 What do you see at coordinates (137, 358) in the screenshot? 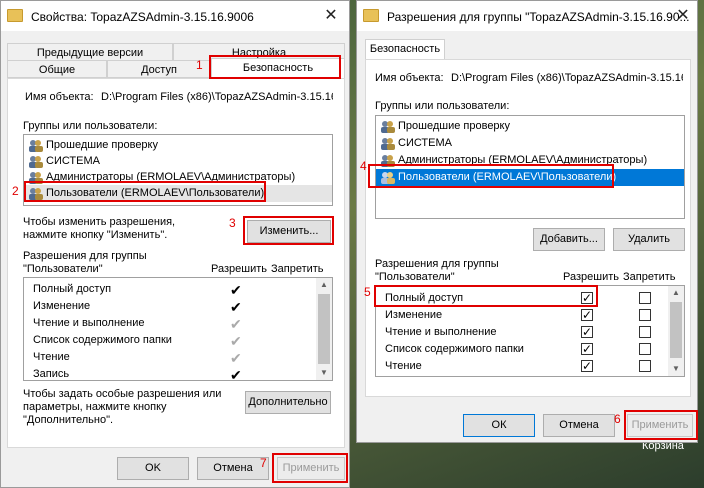
I see `permission-row: Чтение ✔` at bounding box center [137, 358].